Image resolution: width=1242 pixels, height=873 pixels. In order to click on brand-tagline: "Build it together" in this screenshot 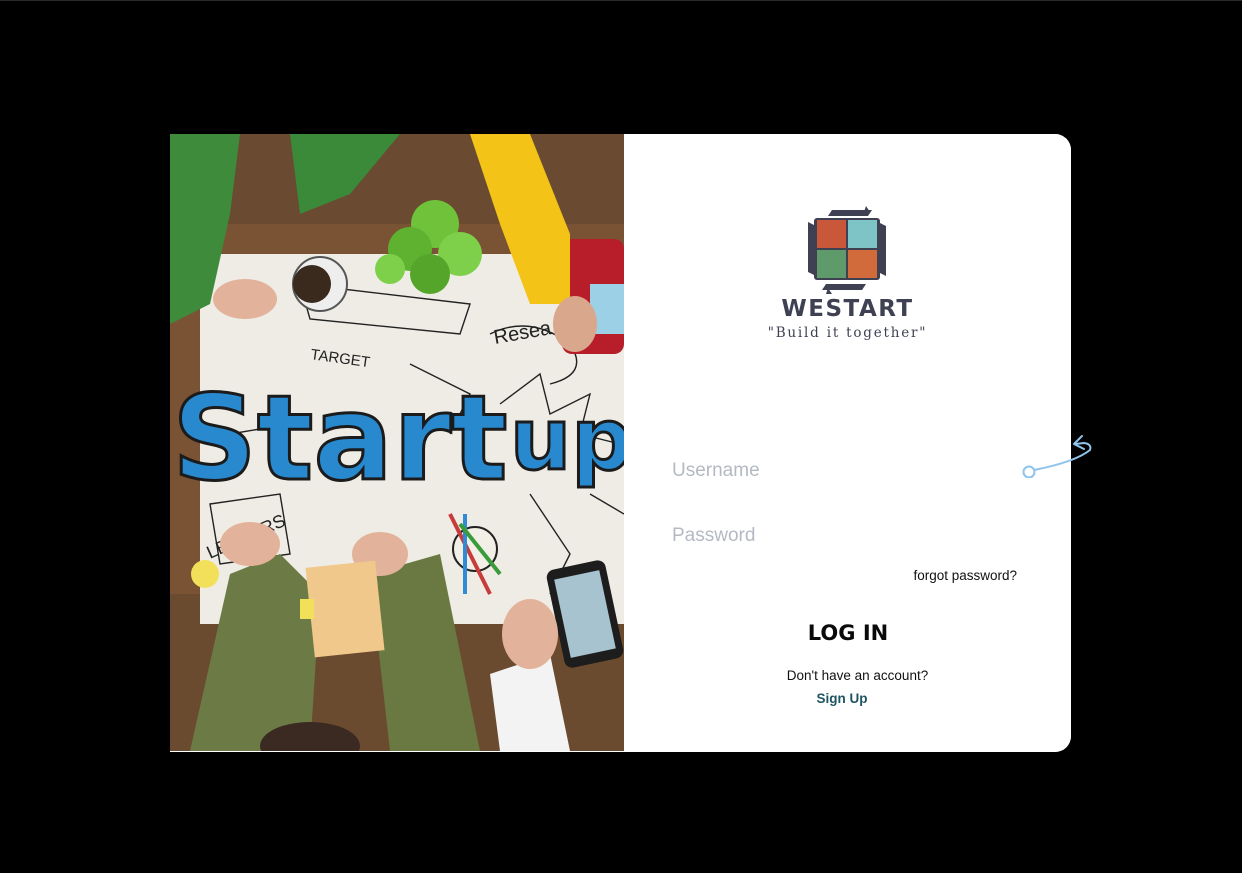, I will do `click(847, 333)`.